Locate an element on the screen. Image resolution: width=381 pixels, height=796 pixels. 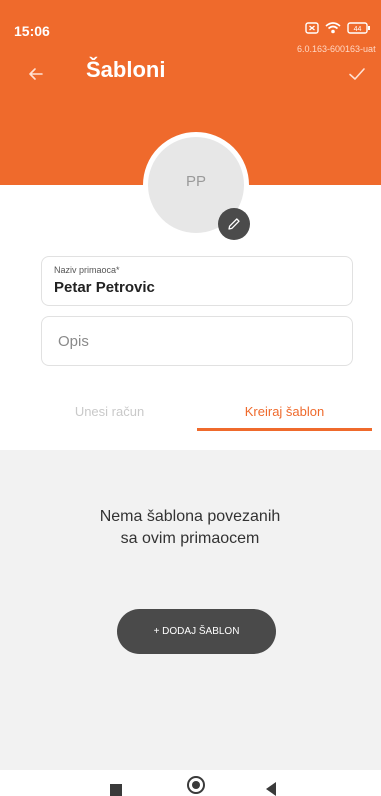
pencil-icon is located at coordinates (234, 224).